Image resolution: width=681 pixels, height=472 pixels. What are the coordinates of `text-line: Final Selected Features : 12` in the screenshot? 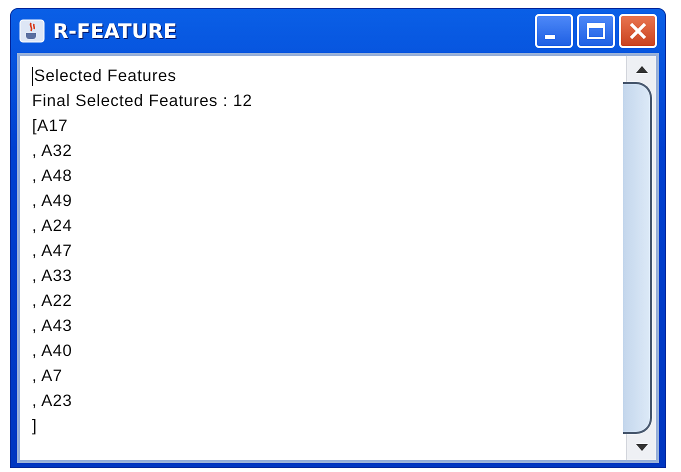 It's located at (142, 101).